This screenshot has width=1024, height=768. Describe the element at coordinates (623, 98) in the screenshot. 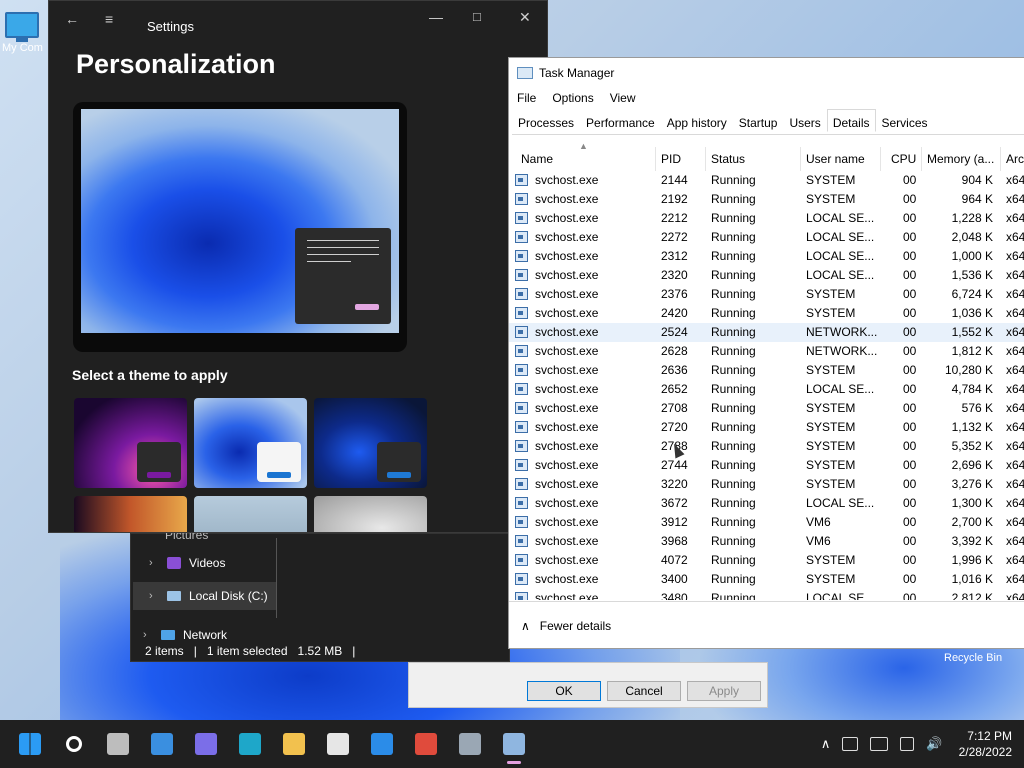

I see `menu-view: View` at that location.